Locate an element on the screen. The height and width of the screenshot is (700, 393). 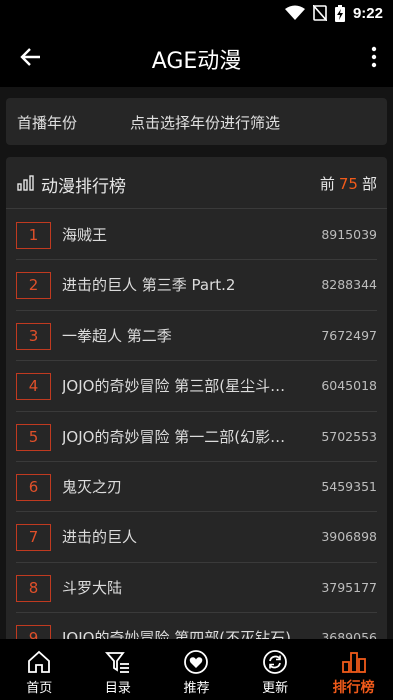
list-item: 4 JOJO的奇妙冒险 第三部(星尘斗… 6045018 is located at coordinates (196, 386).